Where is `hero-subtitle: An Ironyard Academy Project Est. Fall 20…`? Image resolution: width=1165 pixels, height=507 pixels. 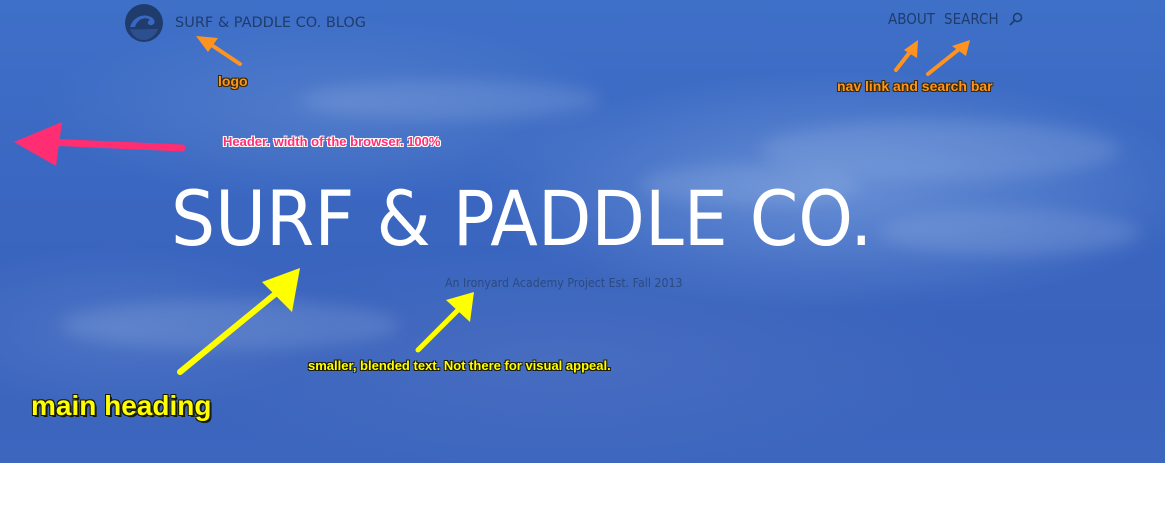 hero-subtitle: An Ironyard Academy Project Est. Fall 20… is located at coordinates (564, 283).